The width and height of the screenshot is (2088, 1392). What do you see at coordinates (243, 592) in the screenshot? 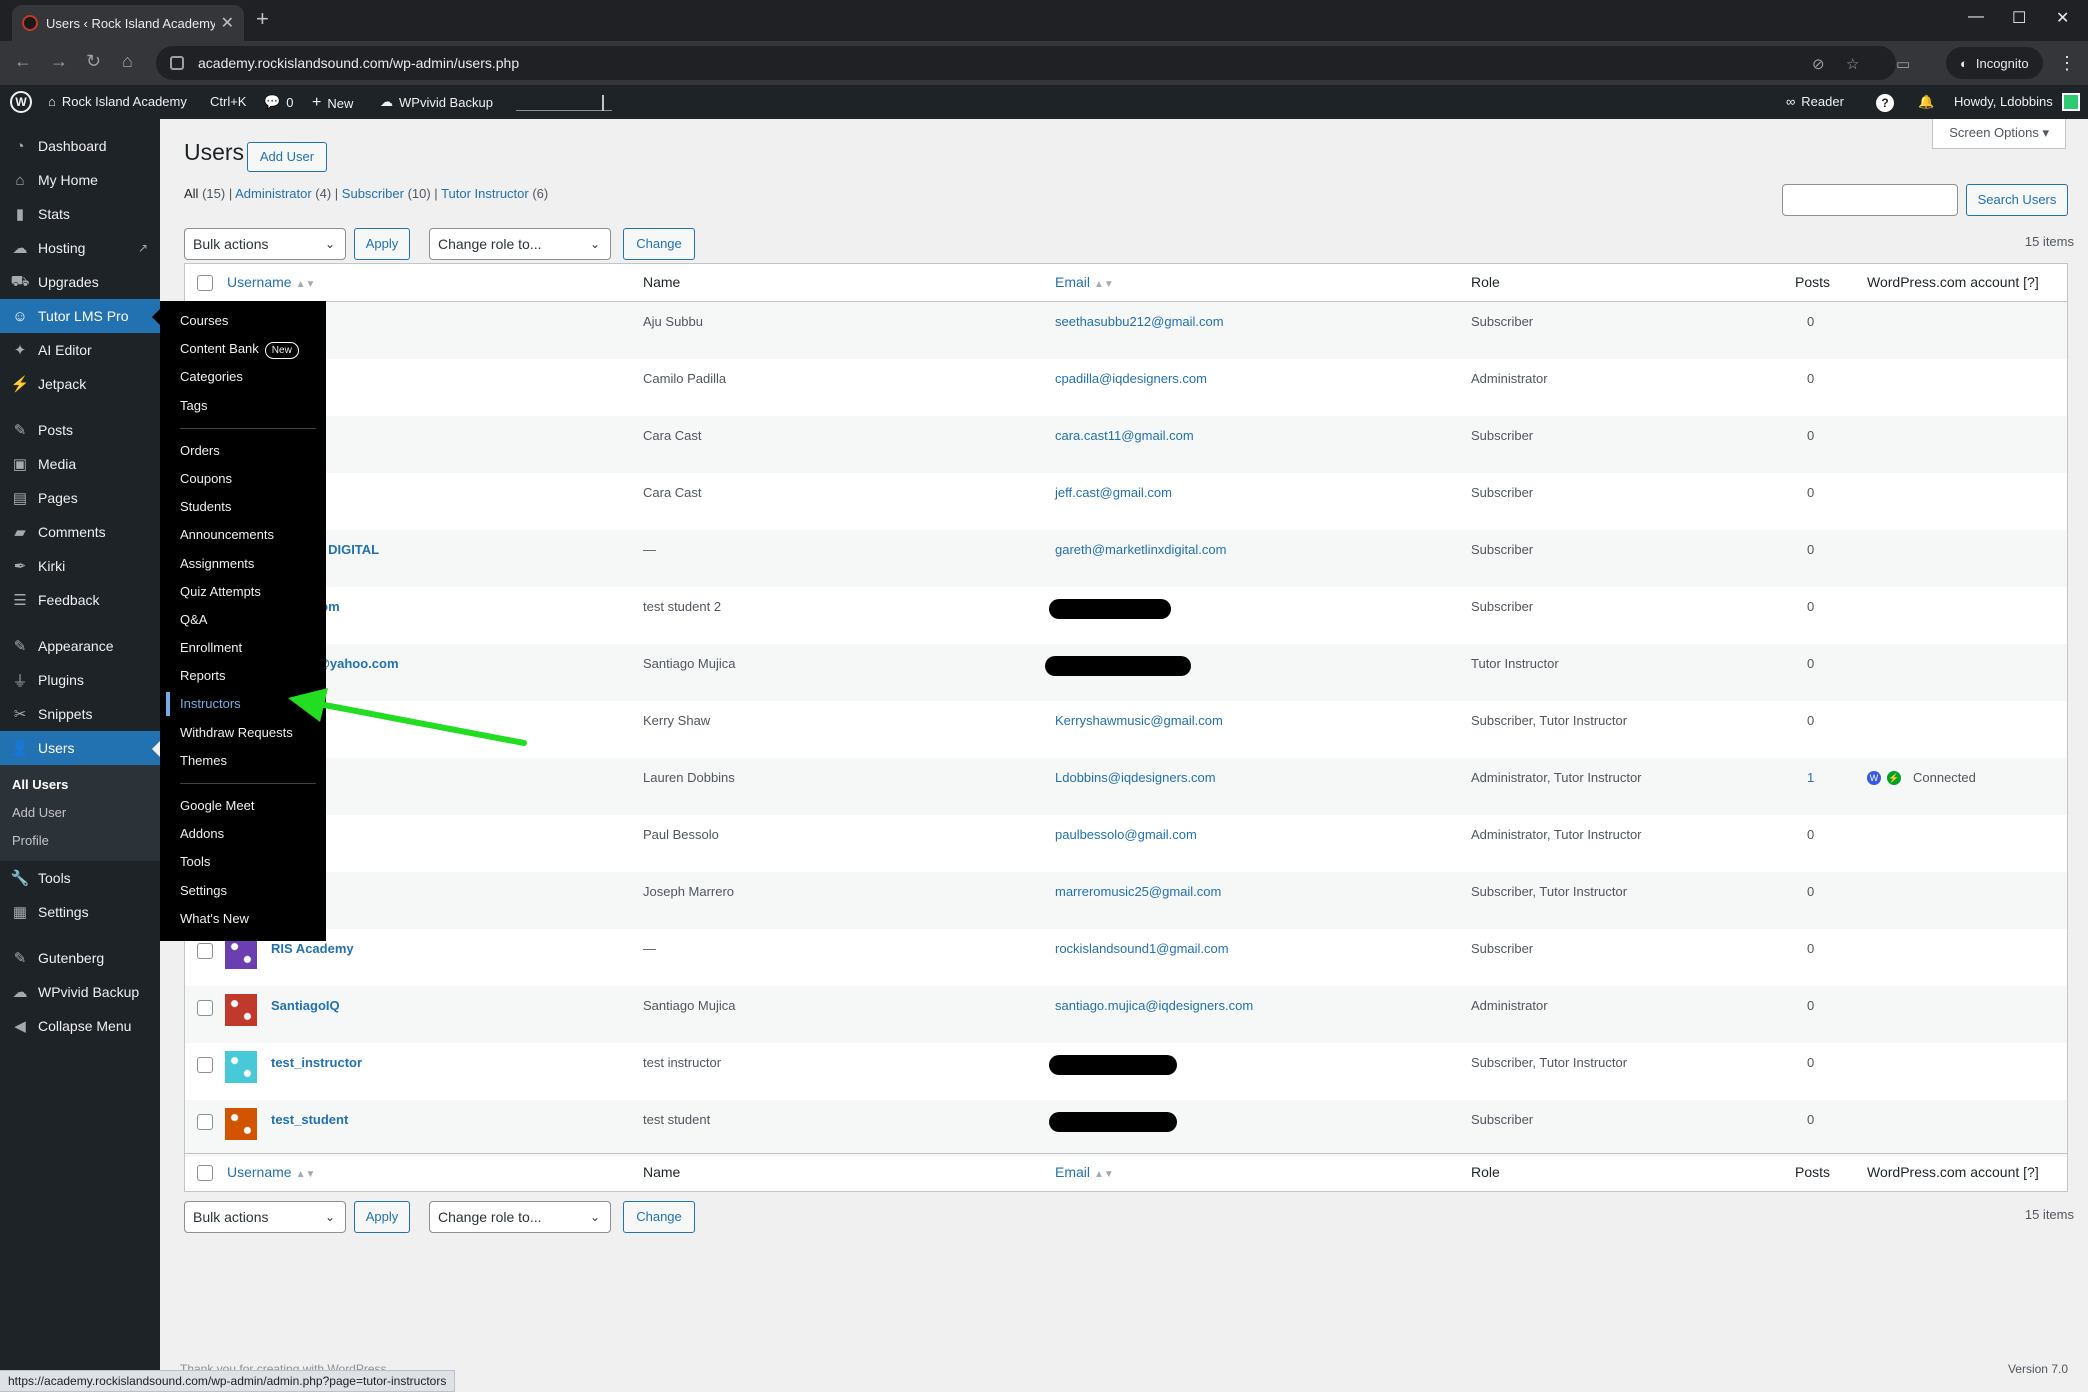
I see `tutor-menu-item: Quiz Attempts` at bounding box center [243, 592].